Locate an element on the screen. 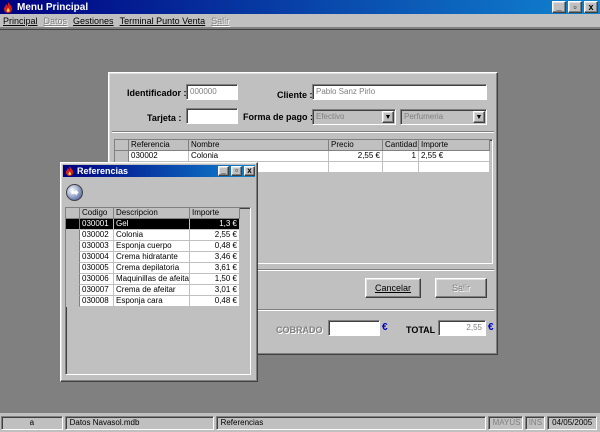  cell-descripcion: Esponja cara is located at coordinates (152, 301).